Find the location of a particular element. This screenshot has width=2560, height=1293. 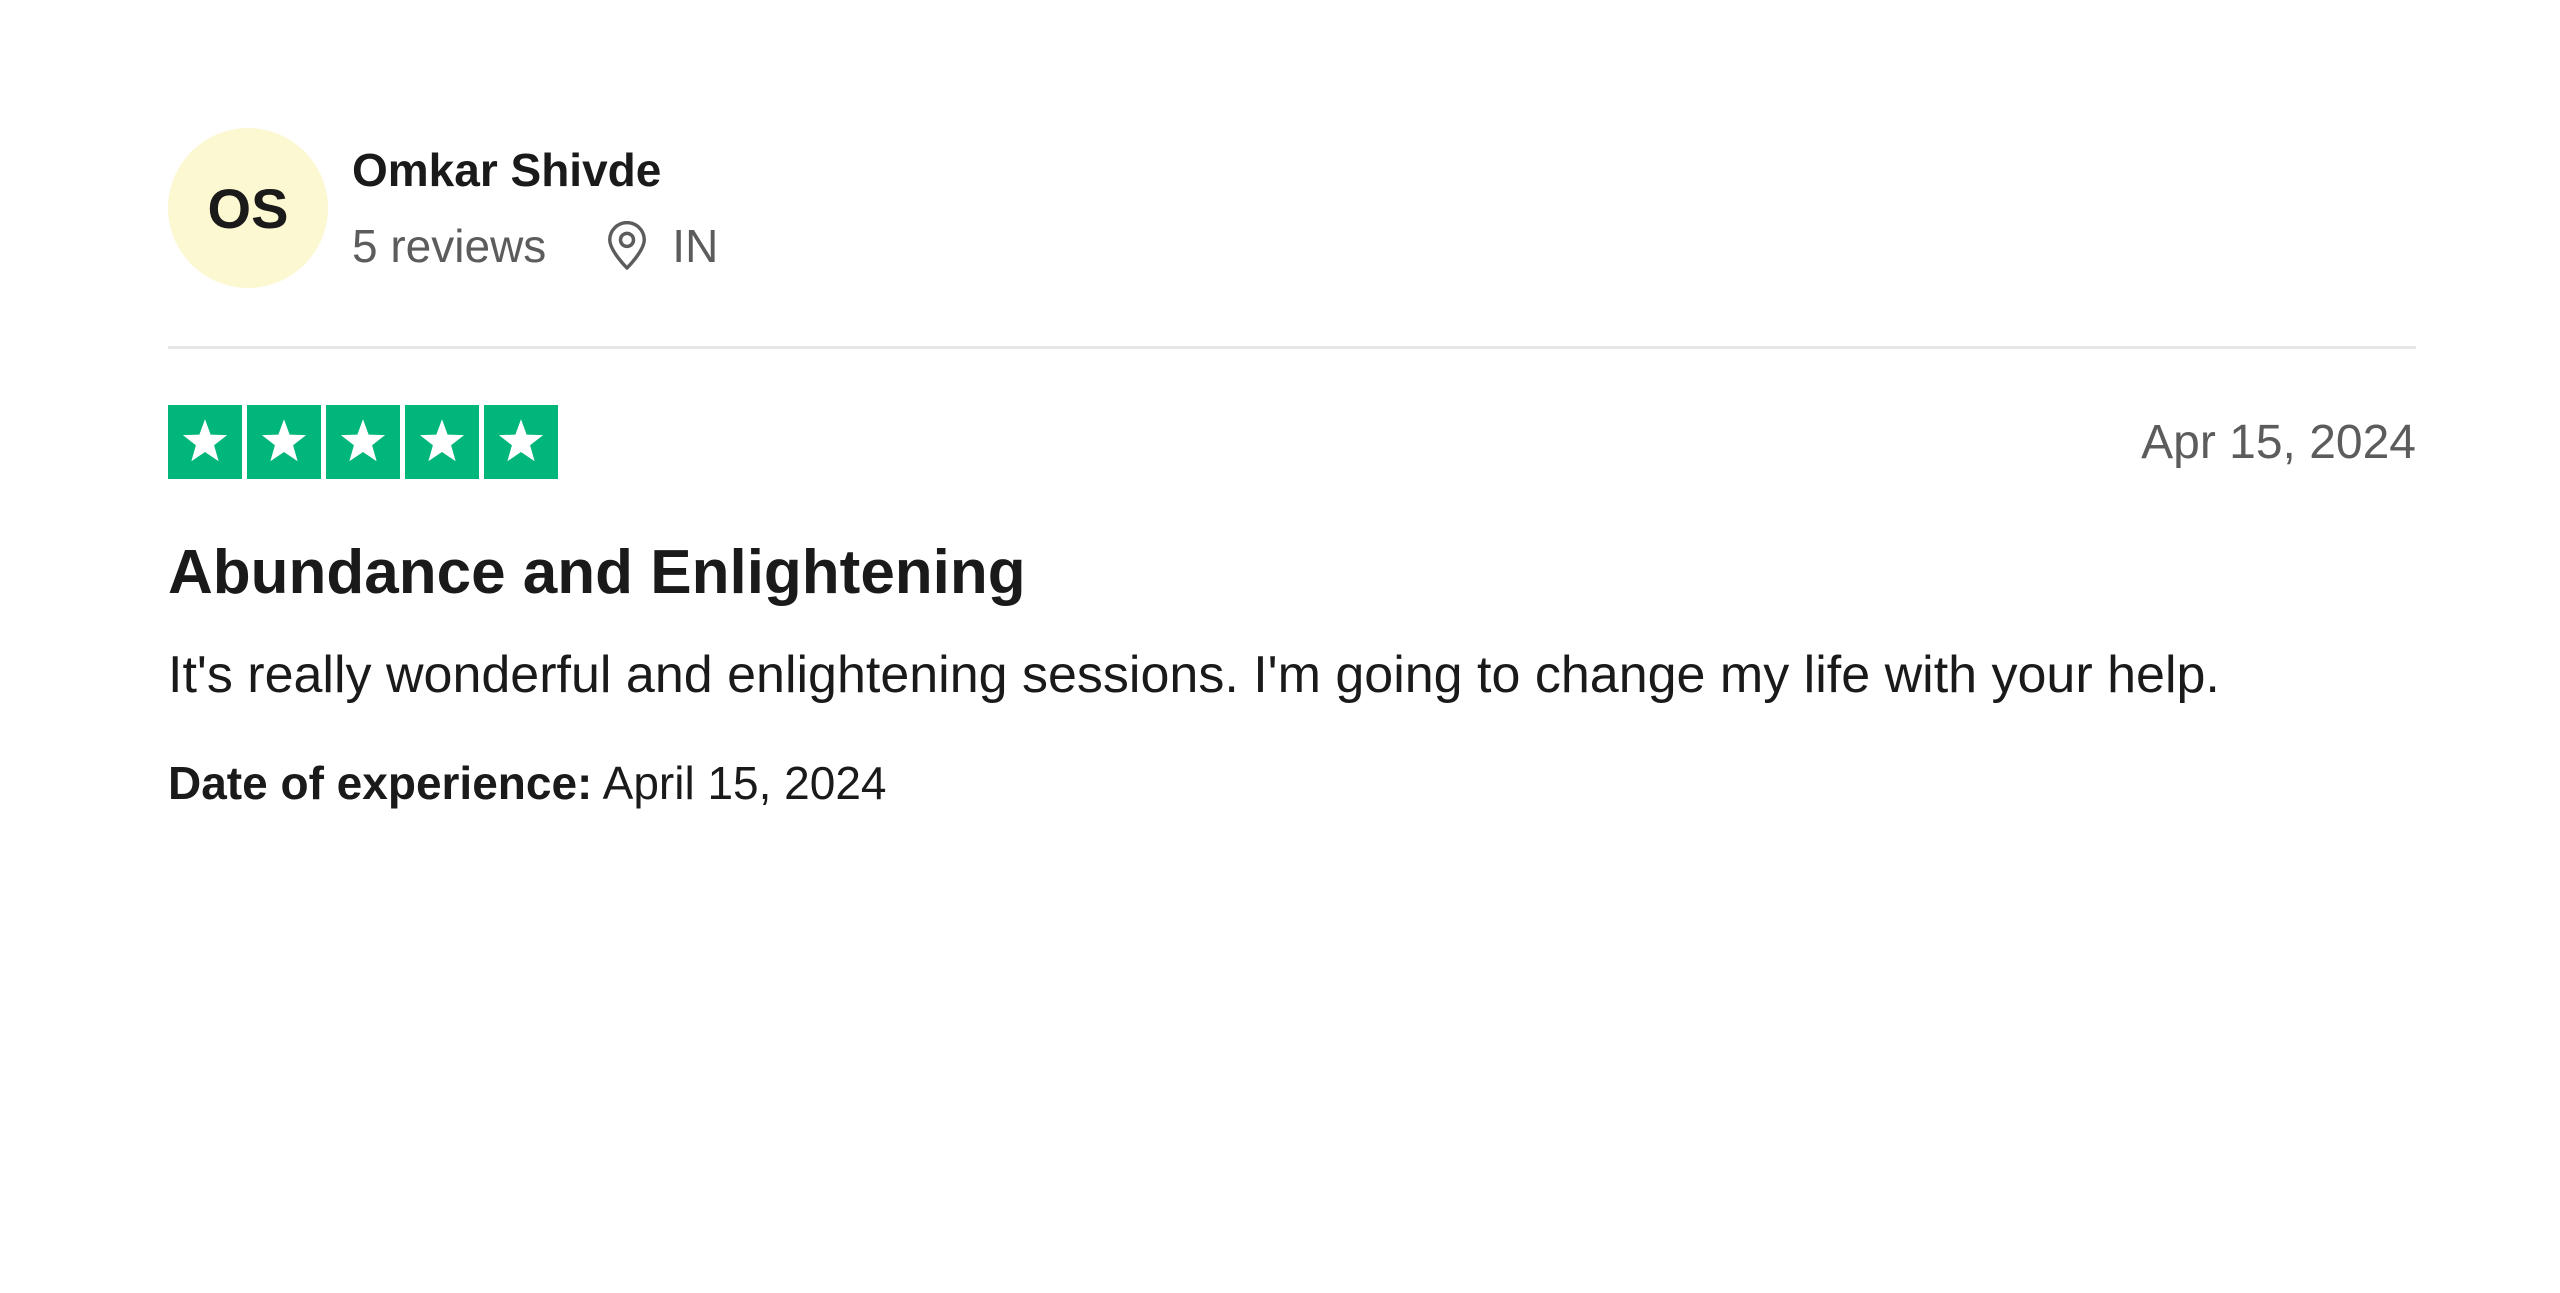

avatar: OS is located at coordinates (248, 208).